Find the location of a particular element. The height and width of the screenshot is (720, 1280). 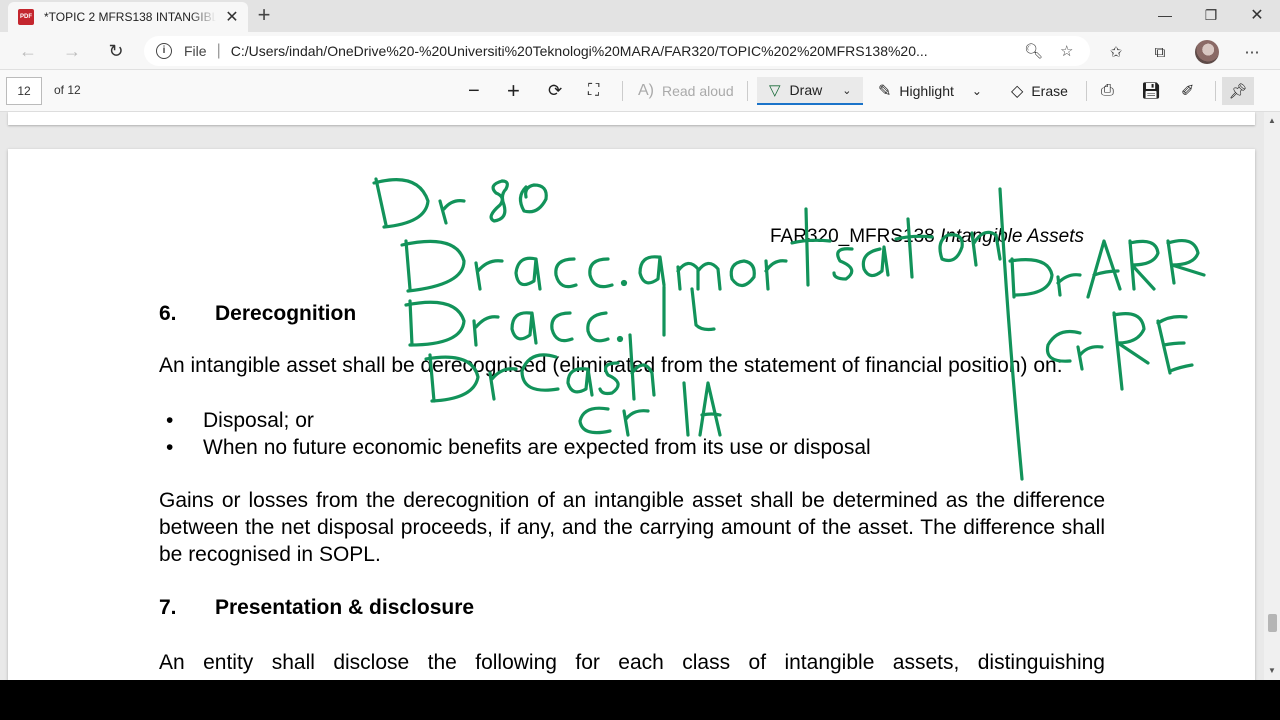

page-header-topic: Intangible Assets is located at coordinates (1012, 236).